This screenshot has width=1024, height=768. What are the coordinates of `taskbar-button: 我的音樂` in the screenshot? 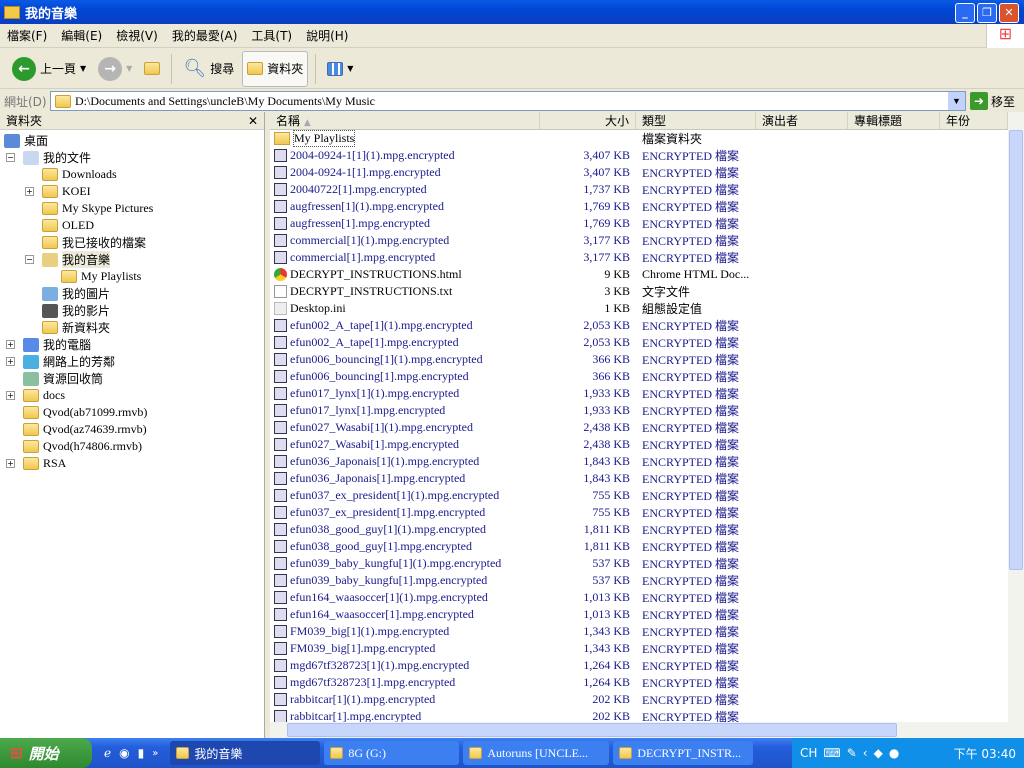 It's located at (245, 753).